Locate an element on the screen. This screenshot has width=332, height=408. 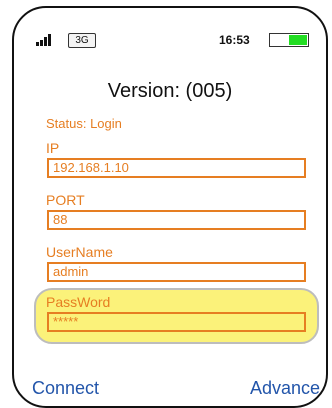
advance-button: Advance is located at coordinates (285, 388).